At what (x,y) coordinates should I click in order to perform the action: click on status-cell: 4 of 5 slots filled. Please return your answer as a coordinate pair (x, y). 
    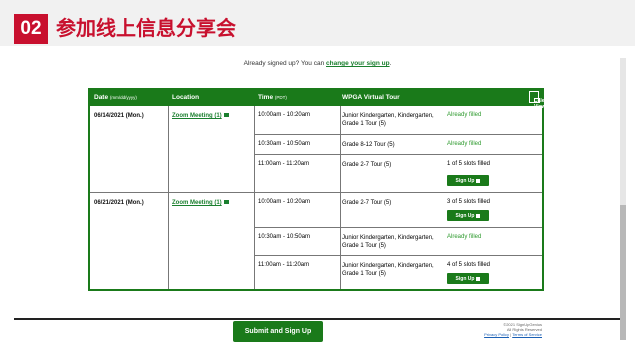
    Looking at the image, I should click on (469, 265).